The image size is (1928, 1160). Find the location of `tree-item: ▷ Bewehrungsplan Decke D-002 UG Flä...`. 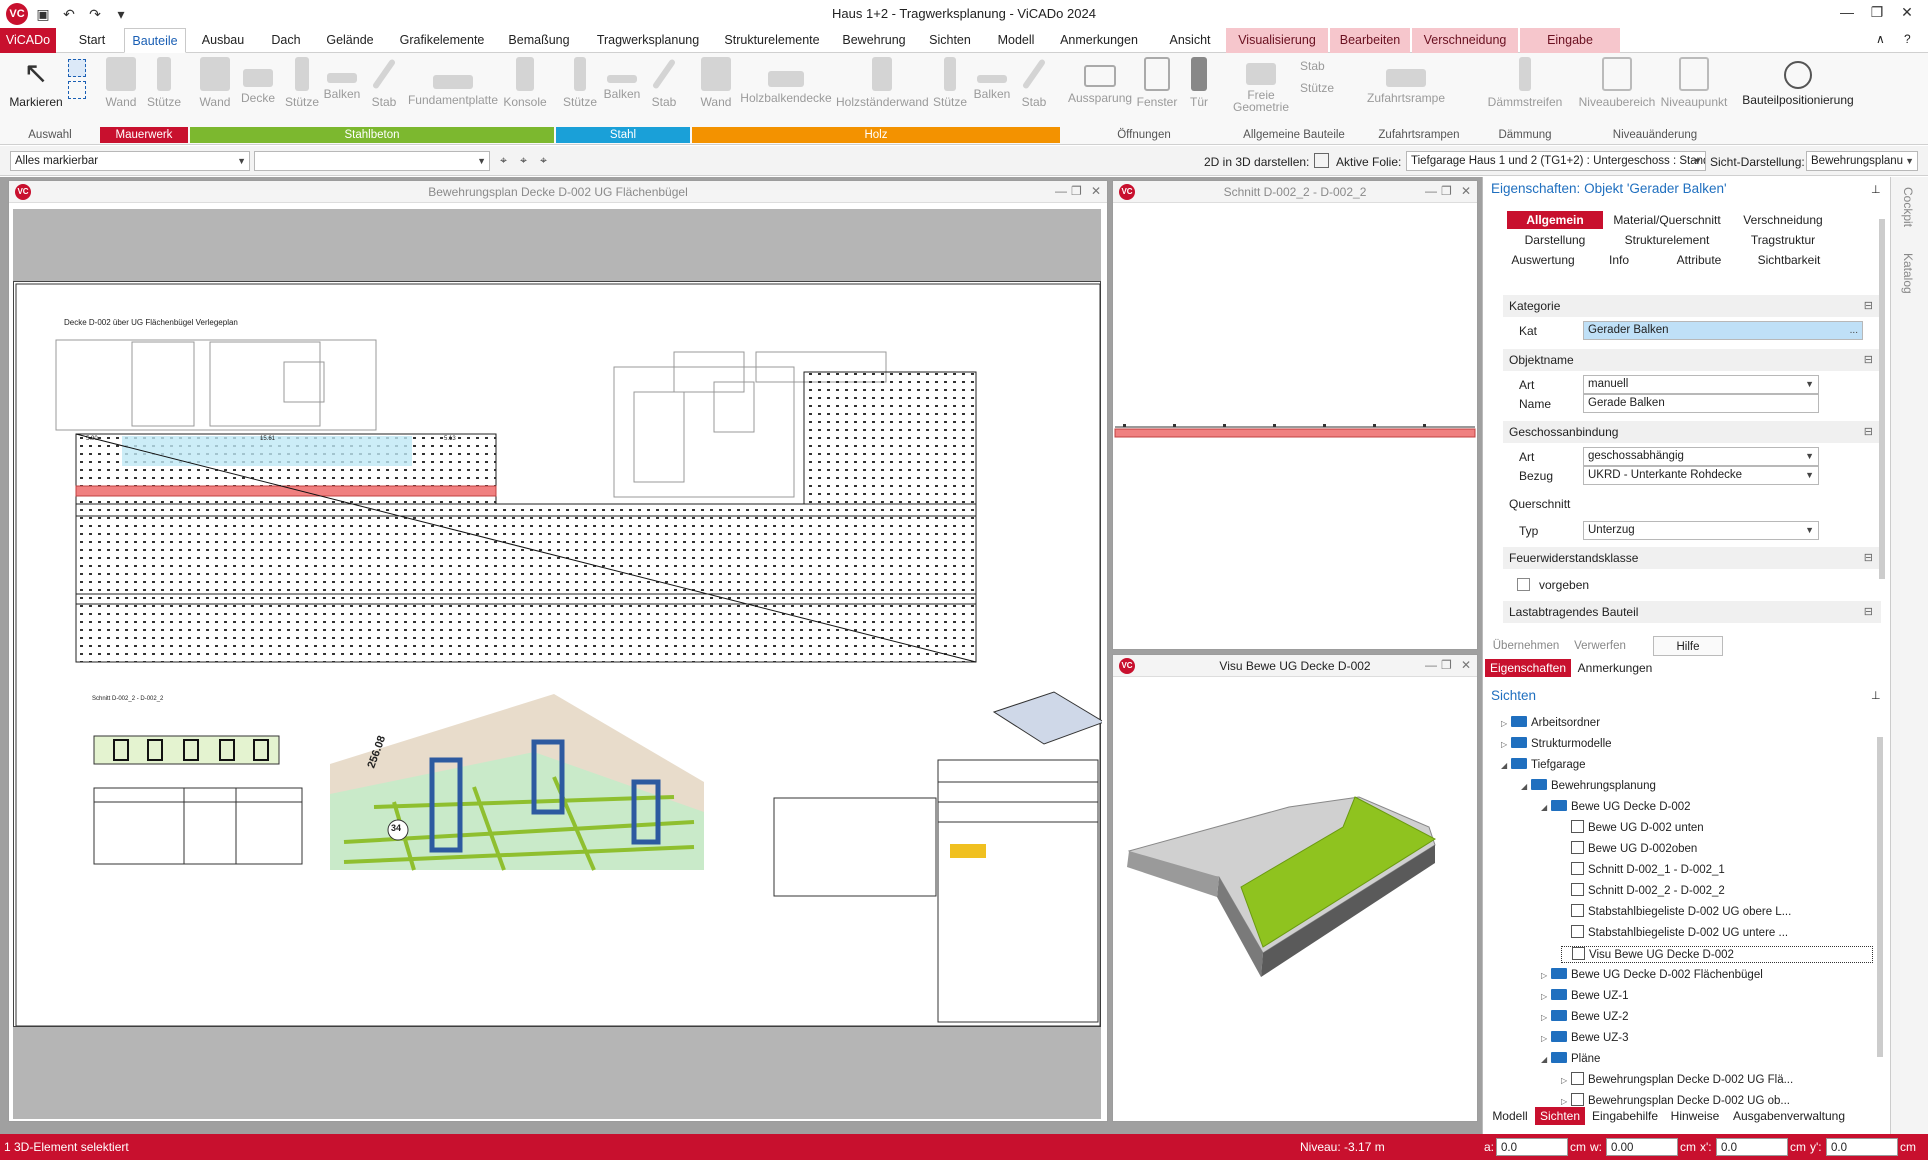

tree-item: ▷ Bewehrungsplan Decke D-002 UG Flä... is located at coordinates (1677, 1080).